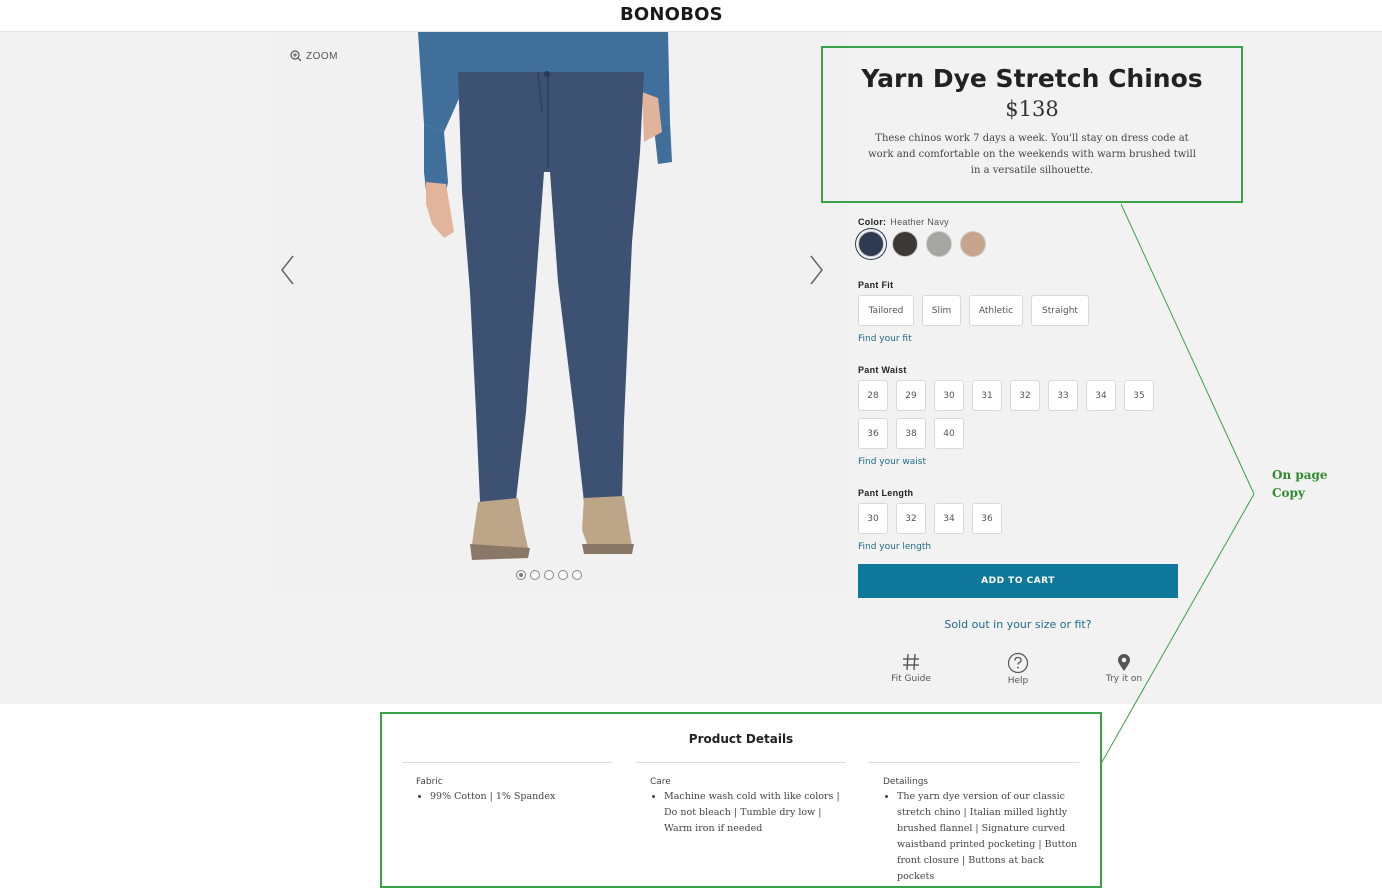 The image size is (1382, 889). I want to click on add-to-cart-button: ADD TO CART, so click(1018, 581).